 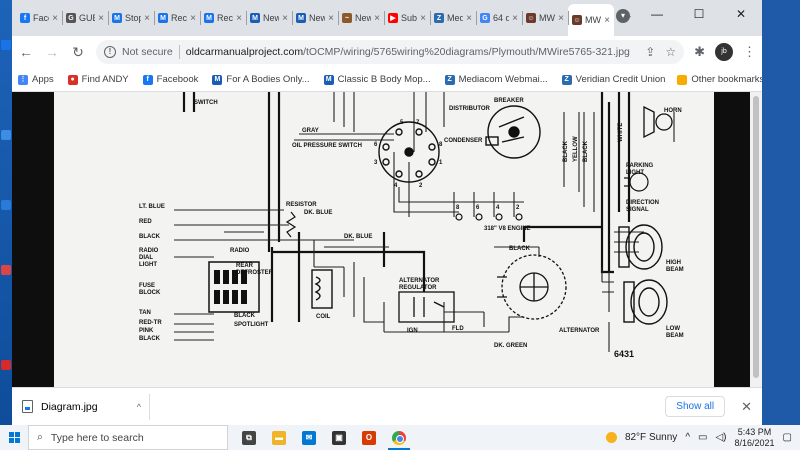 I want to click on tab-10: G64 doo×, so click(x=499, y=18).